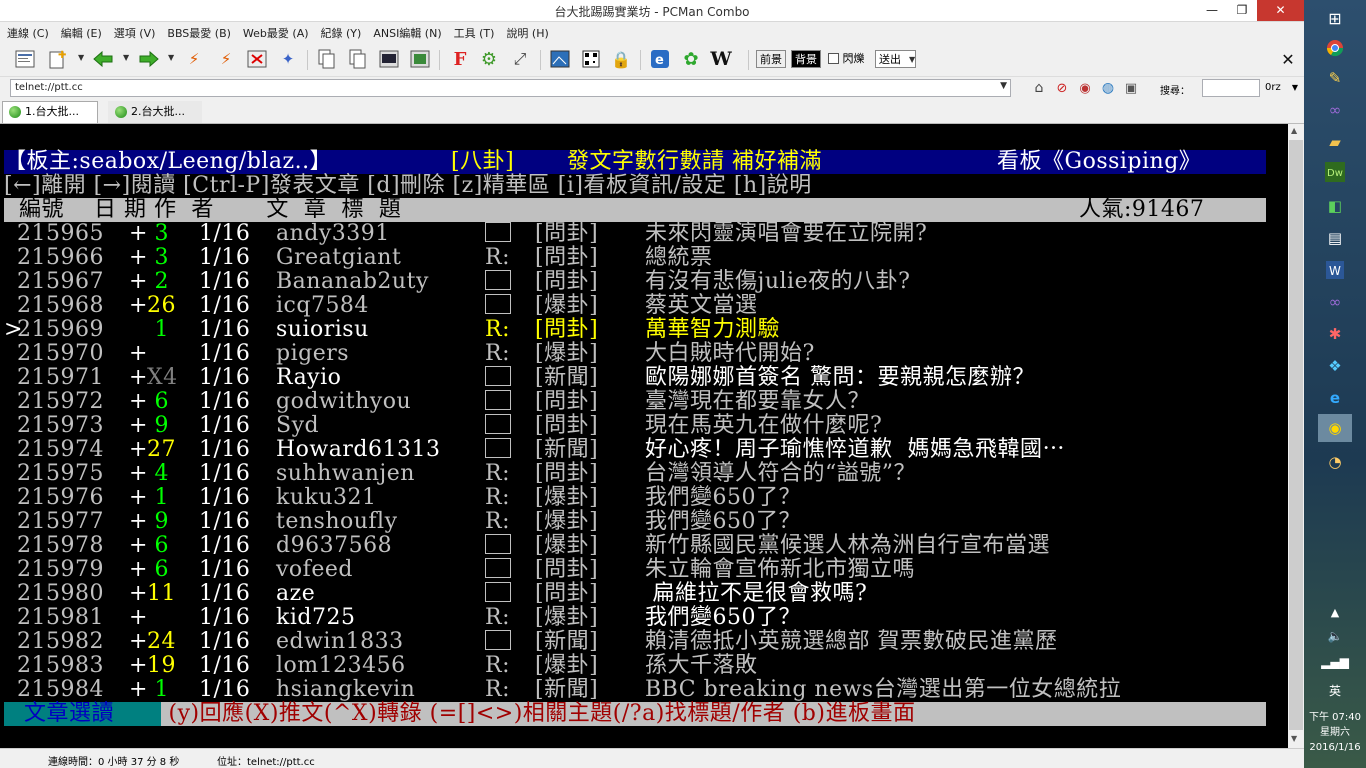  What do you see at coordinates (1335, 142) in the screenshot?
I see `folder-icon: ▰` at bounding box center [1335, 142].